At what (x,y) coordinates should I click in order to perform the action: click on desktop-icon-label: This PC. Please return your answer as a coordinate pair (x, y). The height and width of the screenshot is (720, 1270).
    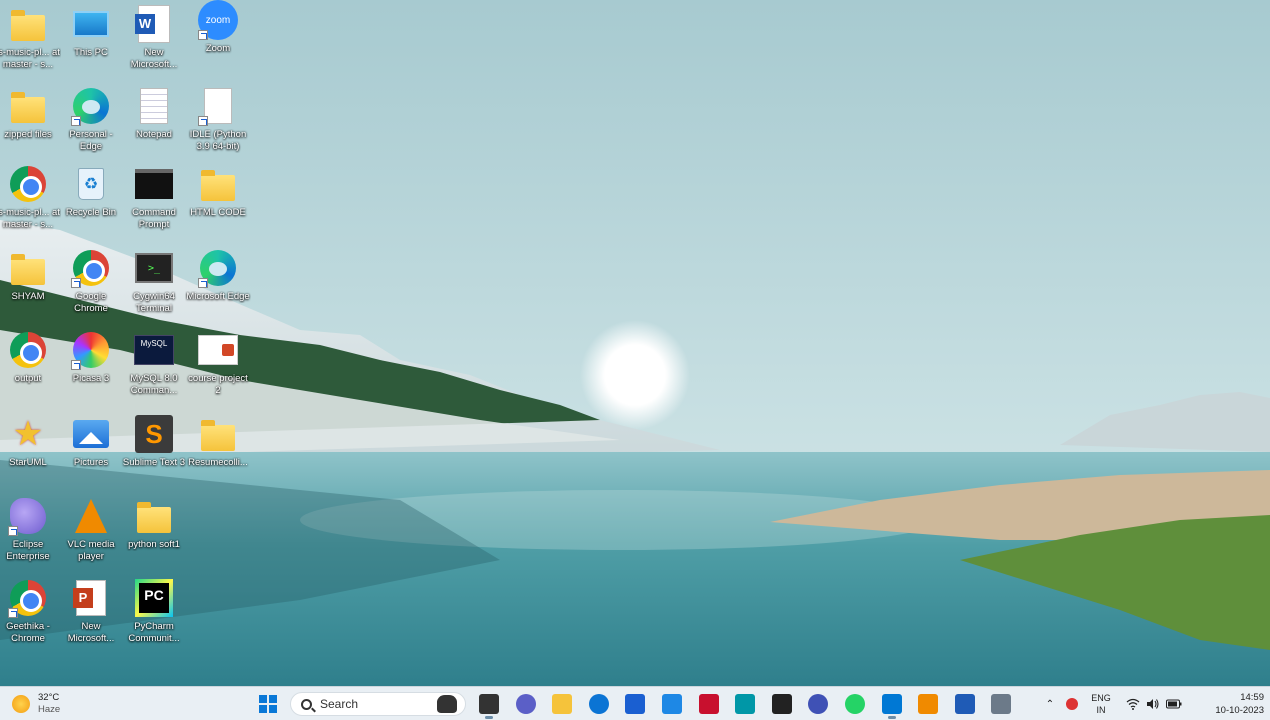
    Looking at the image, I should click on (91, 52).